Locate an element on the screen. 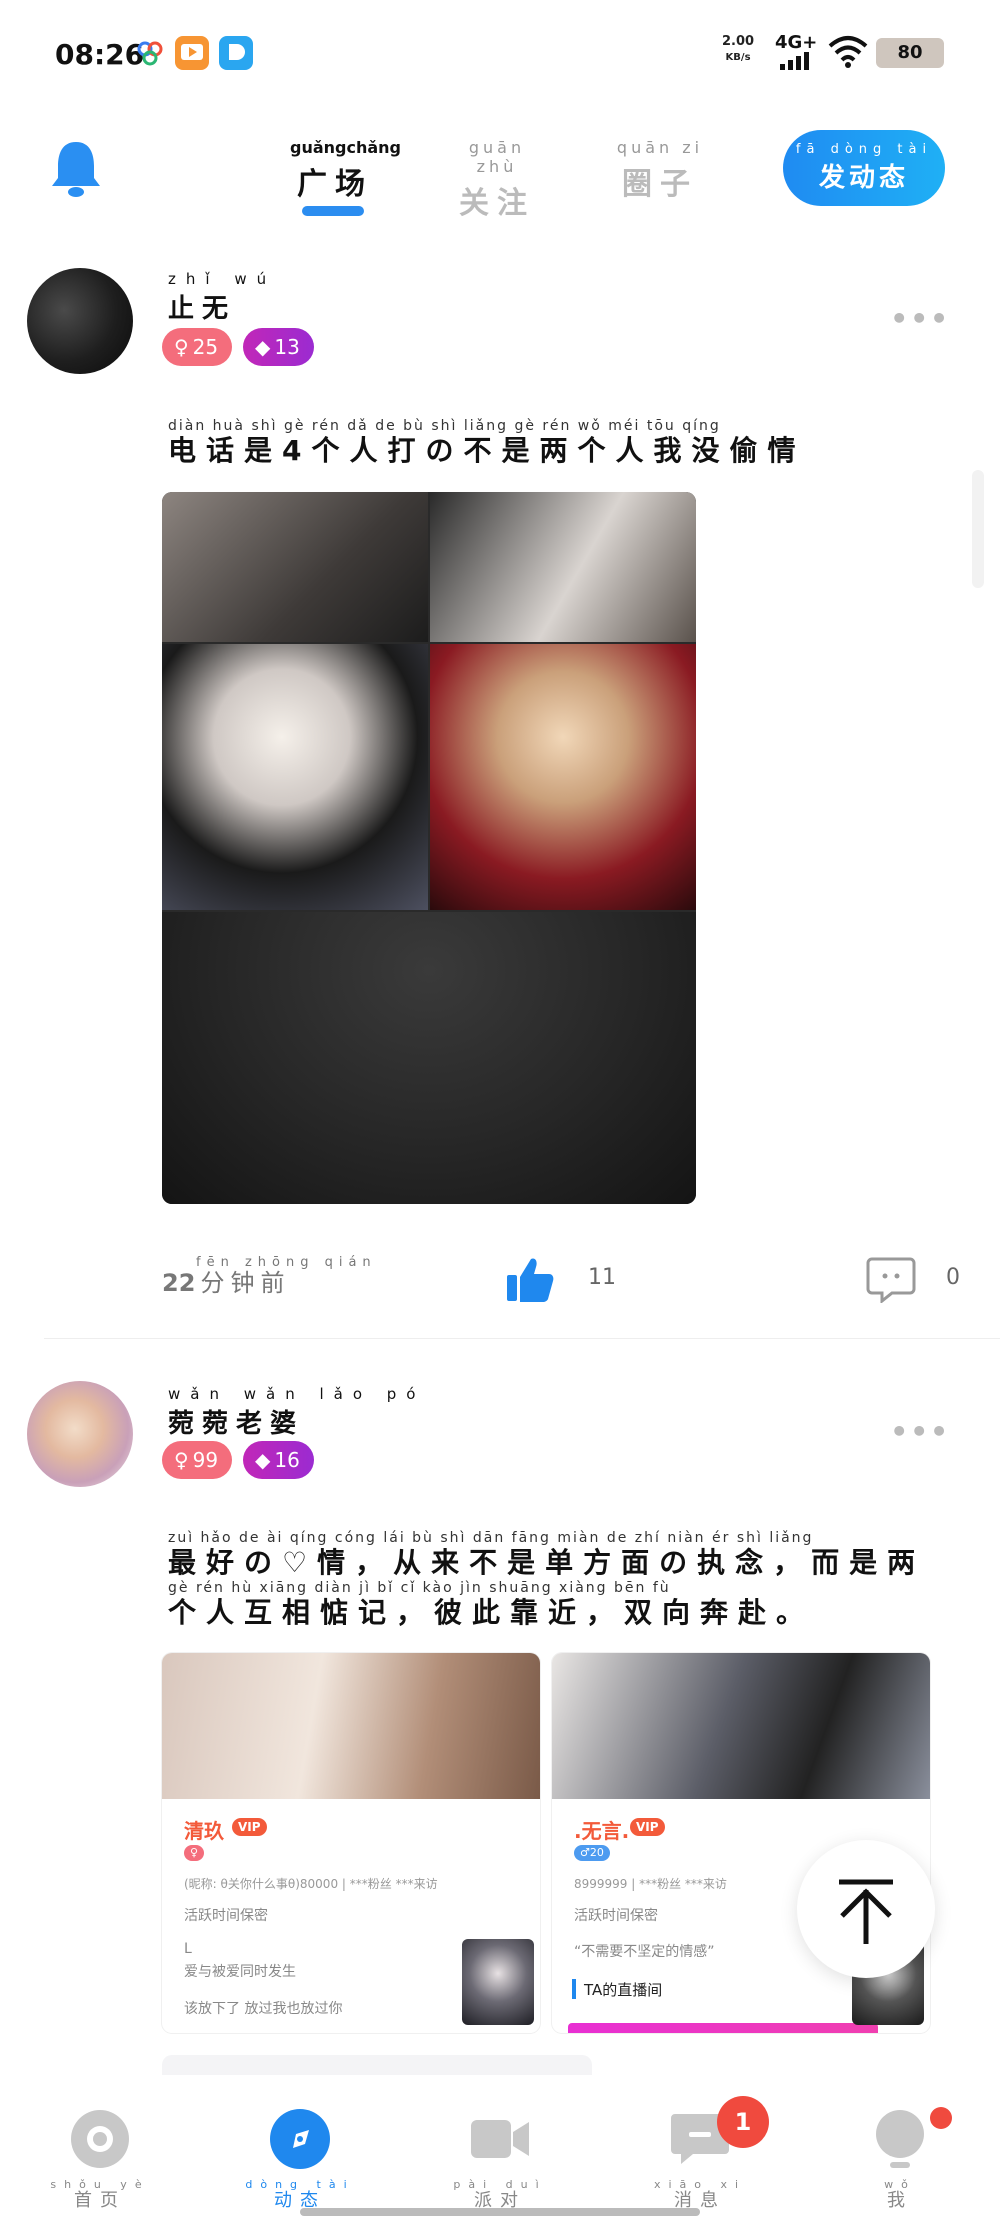 This screenshot has height=2222, width=1000. like-count: 11 is located at coordinates (602, 1277).